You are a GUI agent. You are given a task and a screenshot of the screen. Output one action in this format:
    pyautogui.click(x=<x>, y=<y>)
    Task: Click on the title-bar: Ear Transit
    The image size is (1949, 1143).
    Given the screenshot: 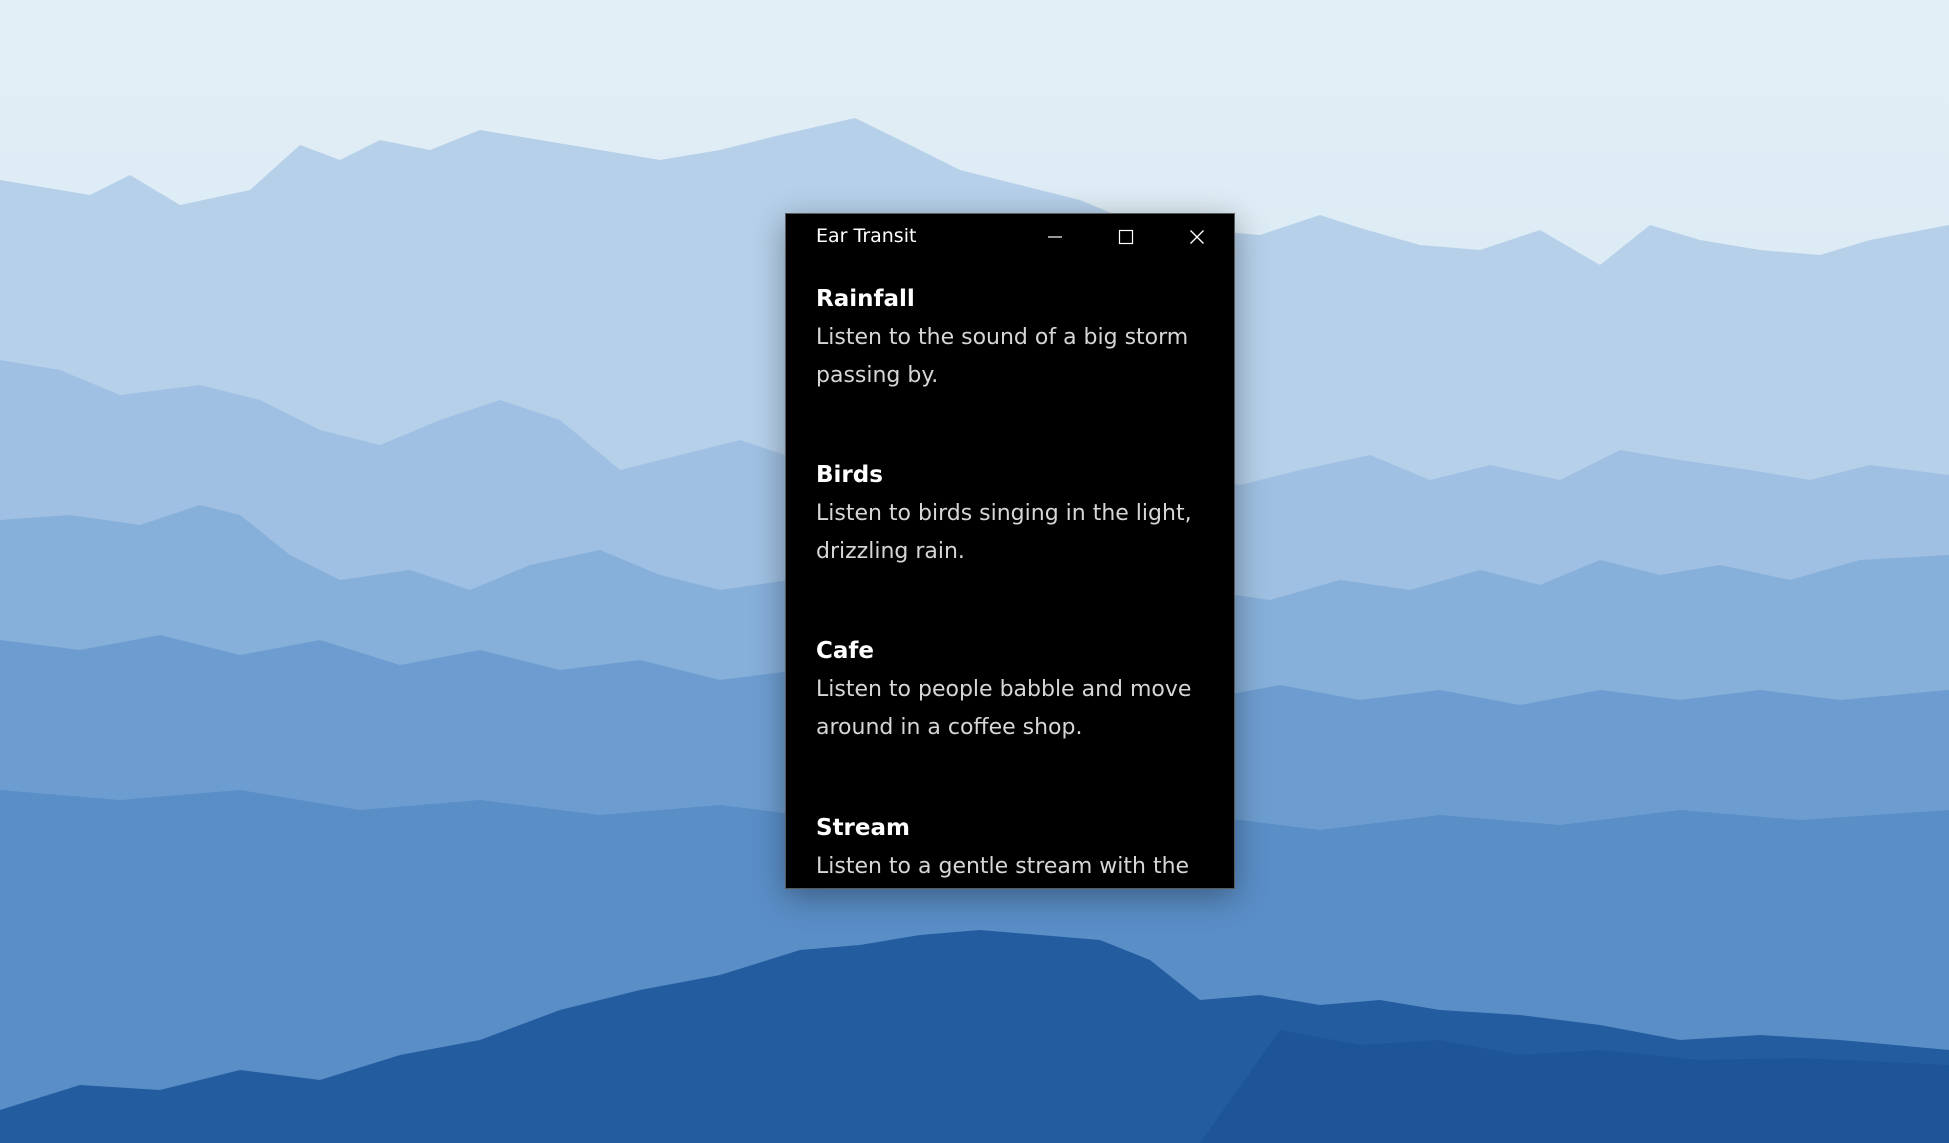 What is the action you would take?
    pyautogui.click(x=1010, y=237)
    